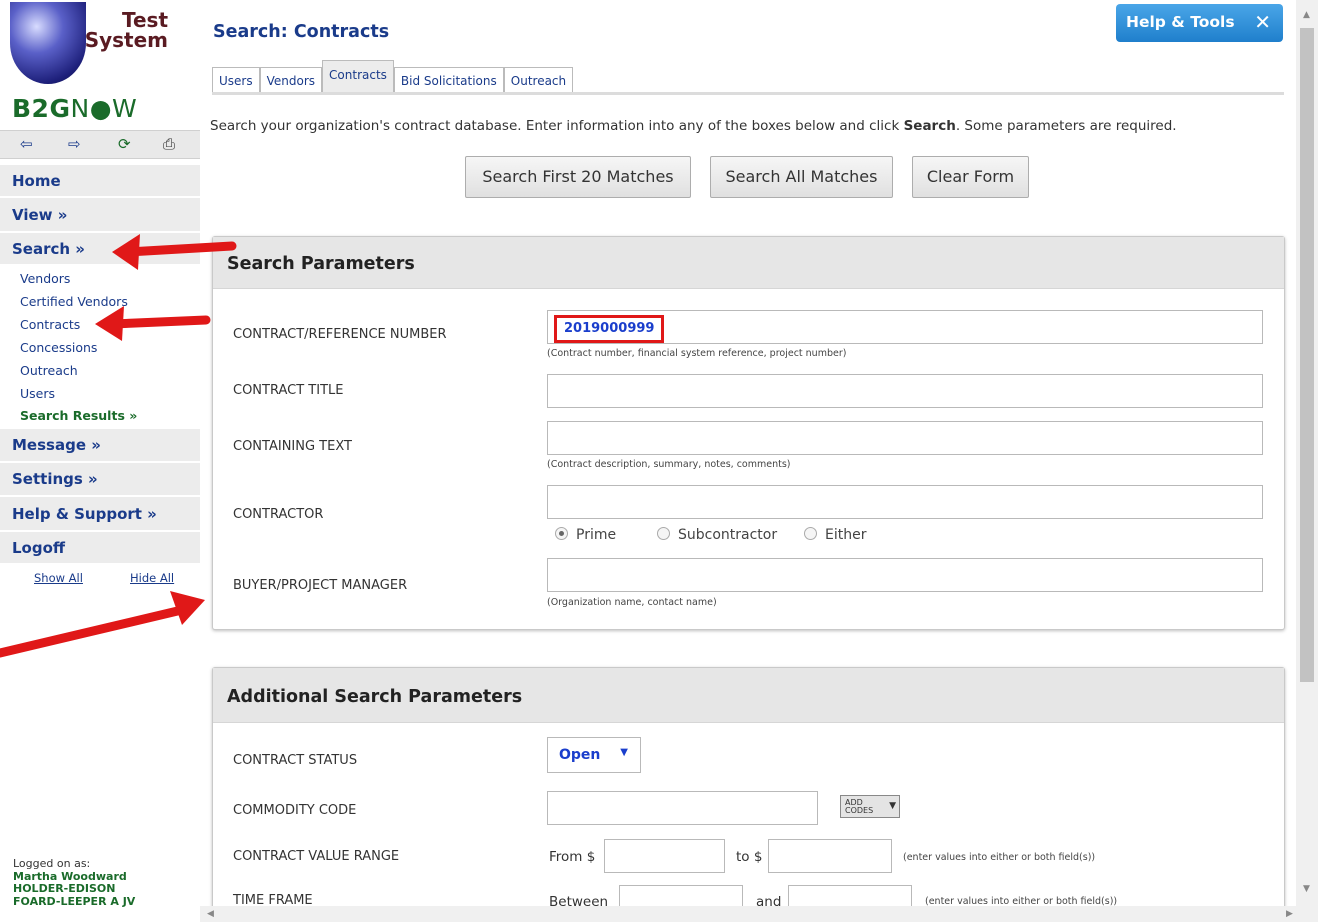  Describe the element at coordinates (810, 533) in the screenshot. I see `radio-either-dot` at that location.